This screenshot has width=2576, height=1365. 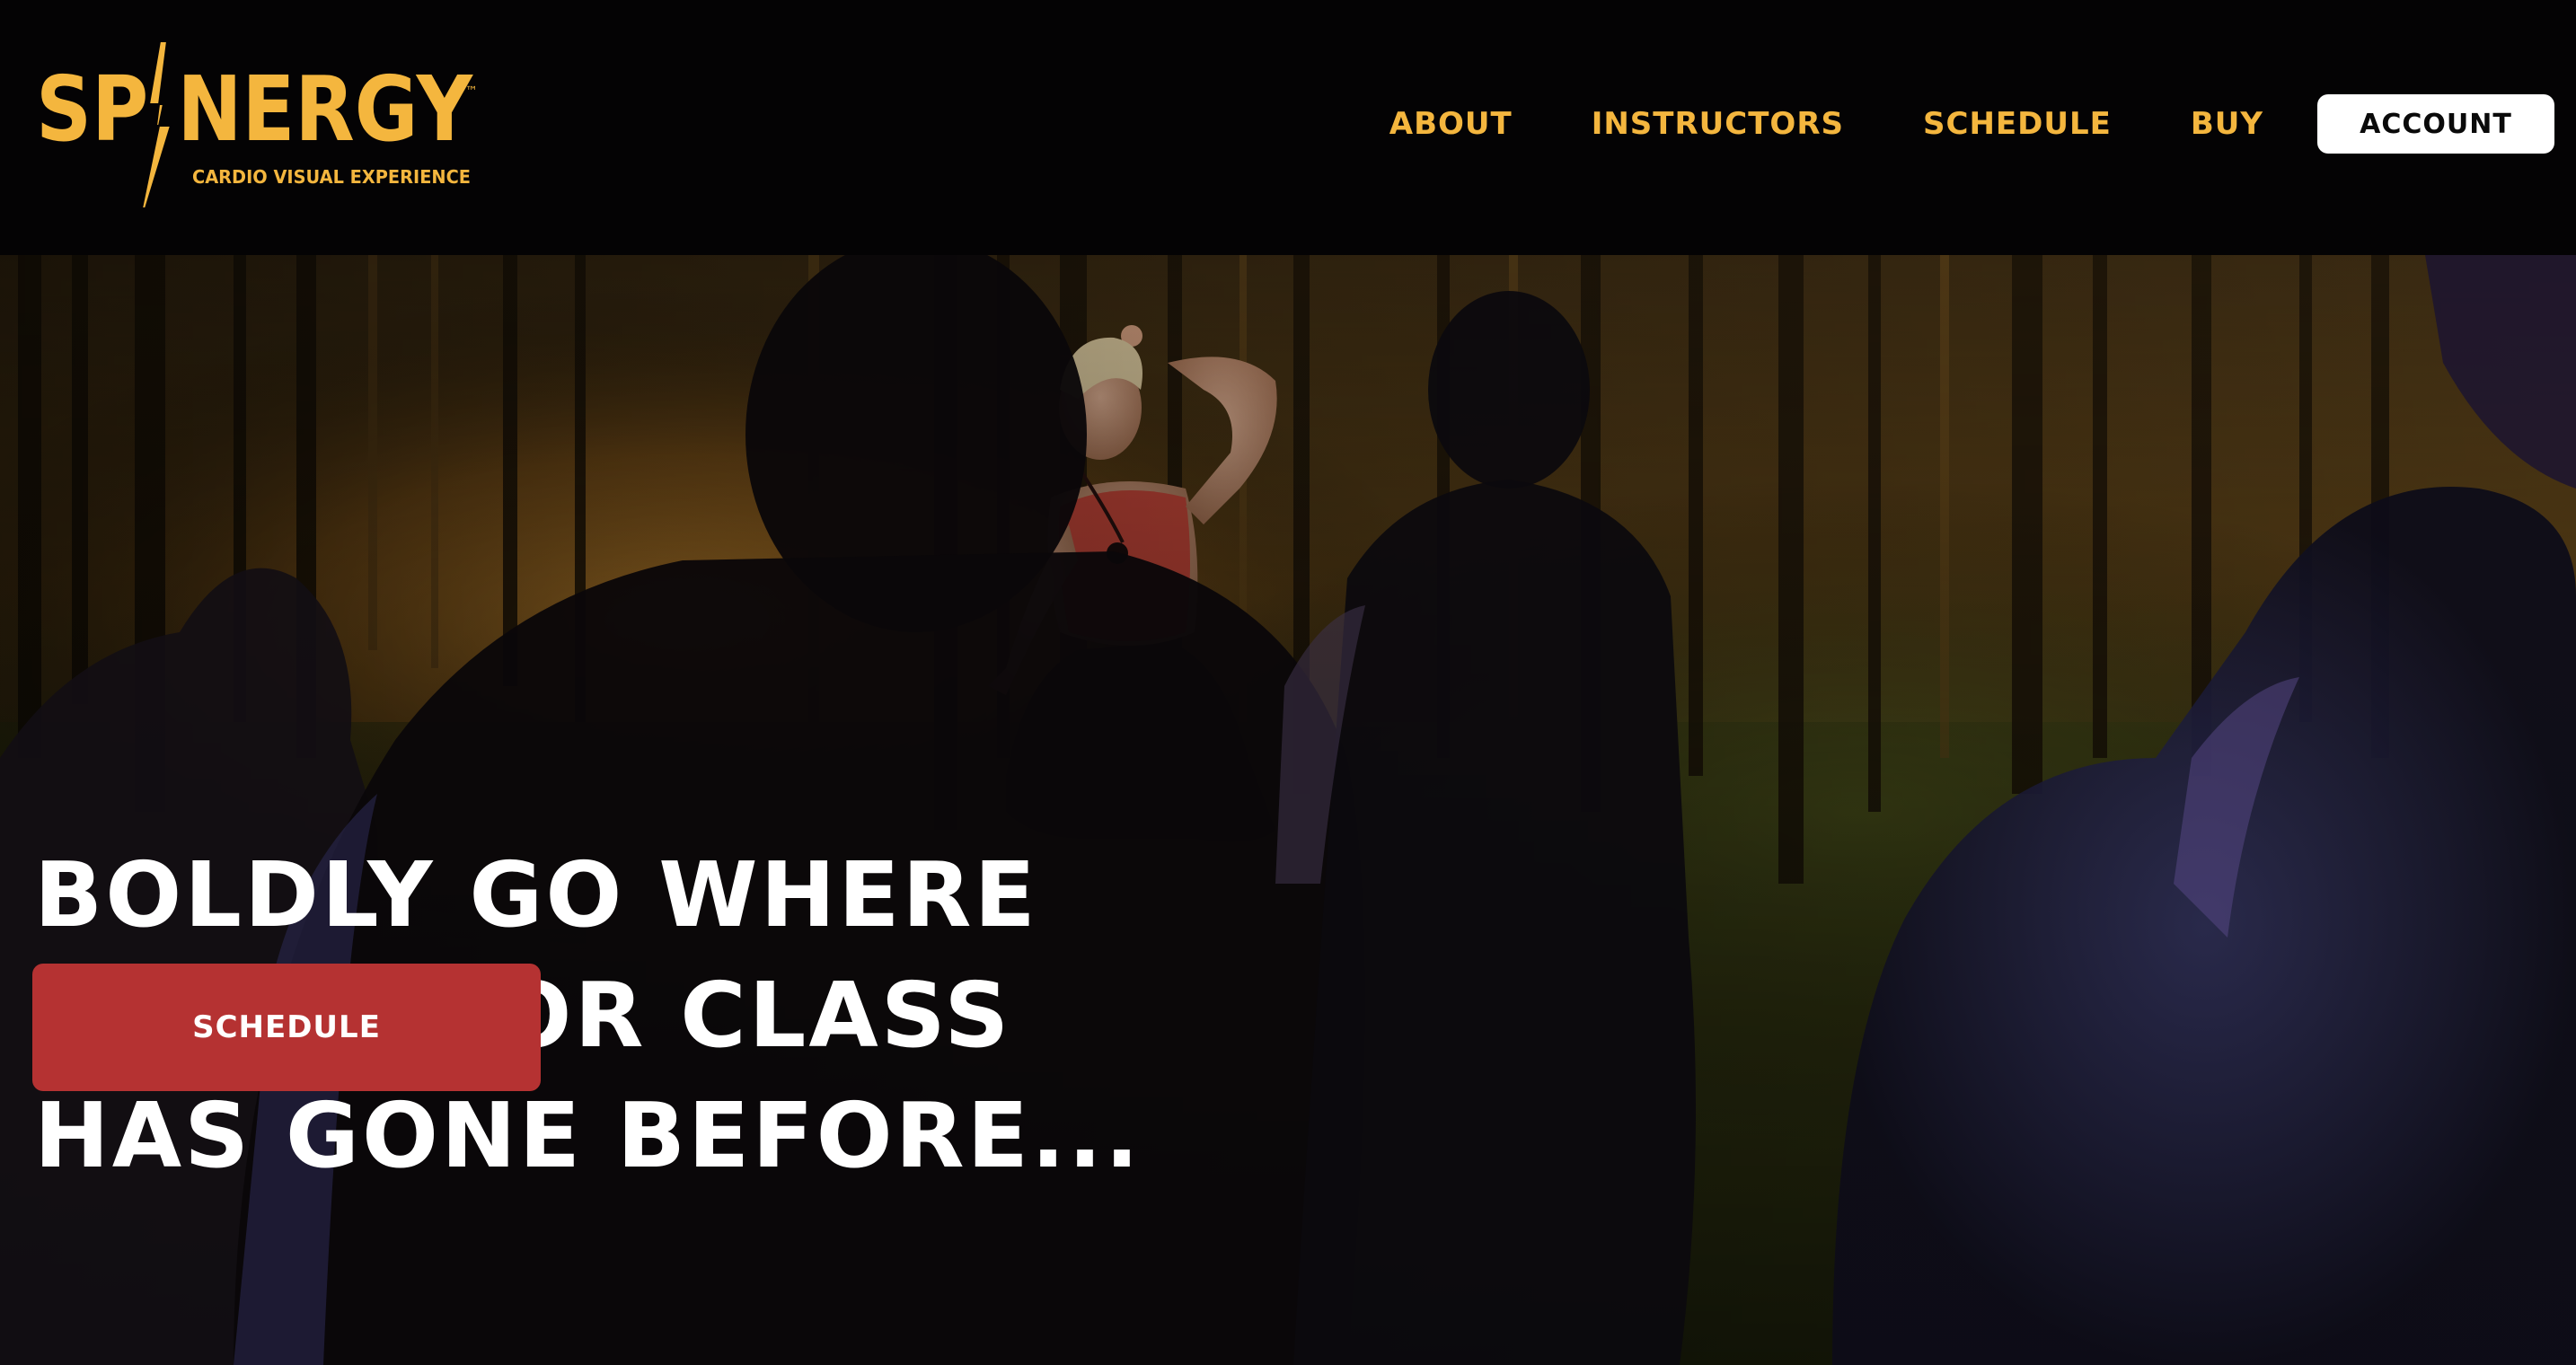 I want to click on spinergy-logo: SPINERGY ™ CARDIO VISUAL EXPERIENCE, so click(x=260, y=125).